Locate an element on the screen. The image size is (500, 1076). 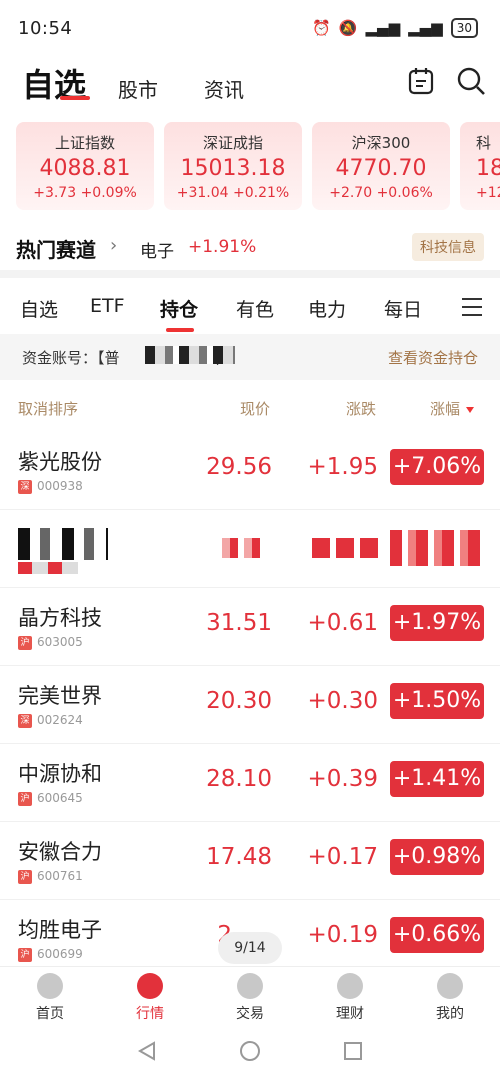
col-price-header: 现价 is located at coordinates (255, 408).